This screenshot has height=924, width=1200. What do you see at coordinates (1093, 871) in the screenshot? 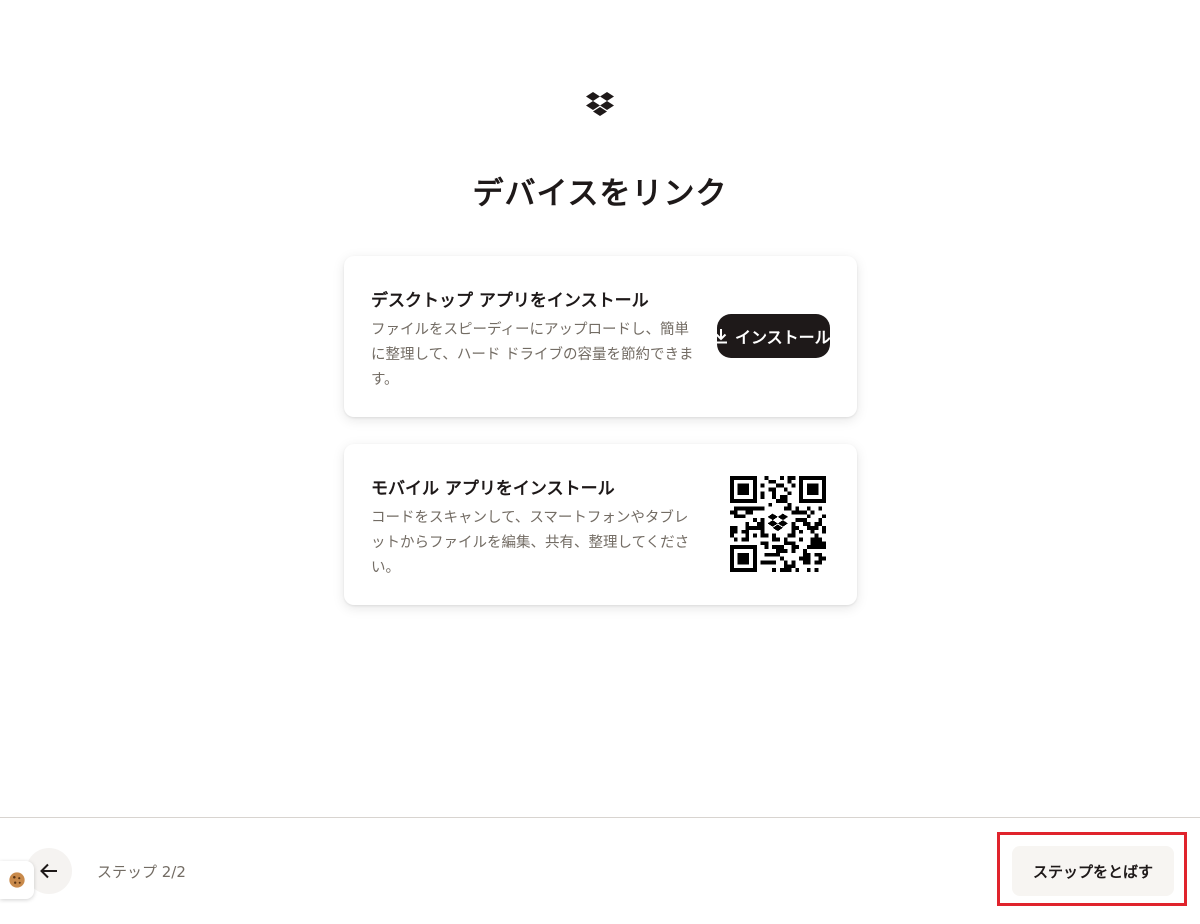
I see `skip-step-button: ステップをとばす` at bounding box center [1093, 871].